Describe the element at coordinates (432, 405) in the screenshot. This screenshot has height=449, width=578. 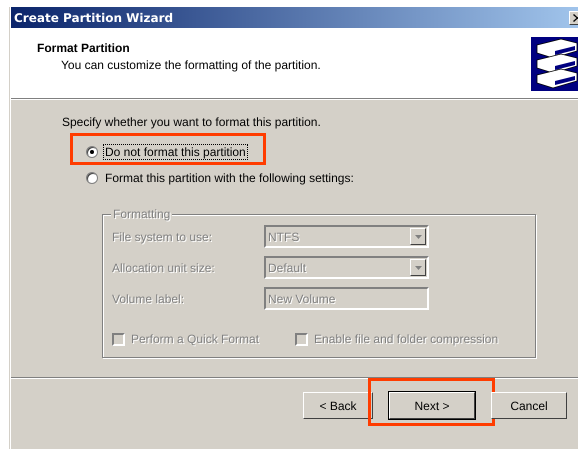
I see `wizard-button: Next >` at that location.